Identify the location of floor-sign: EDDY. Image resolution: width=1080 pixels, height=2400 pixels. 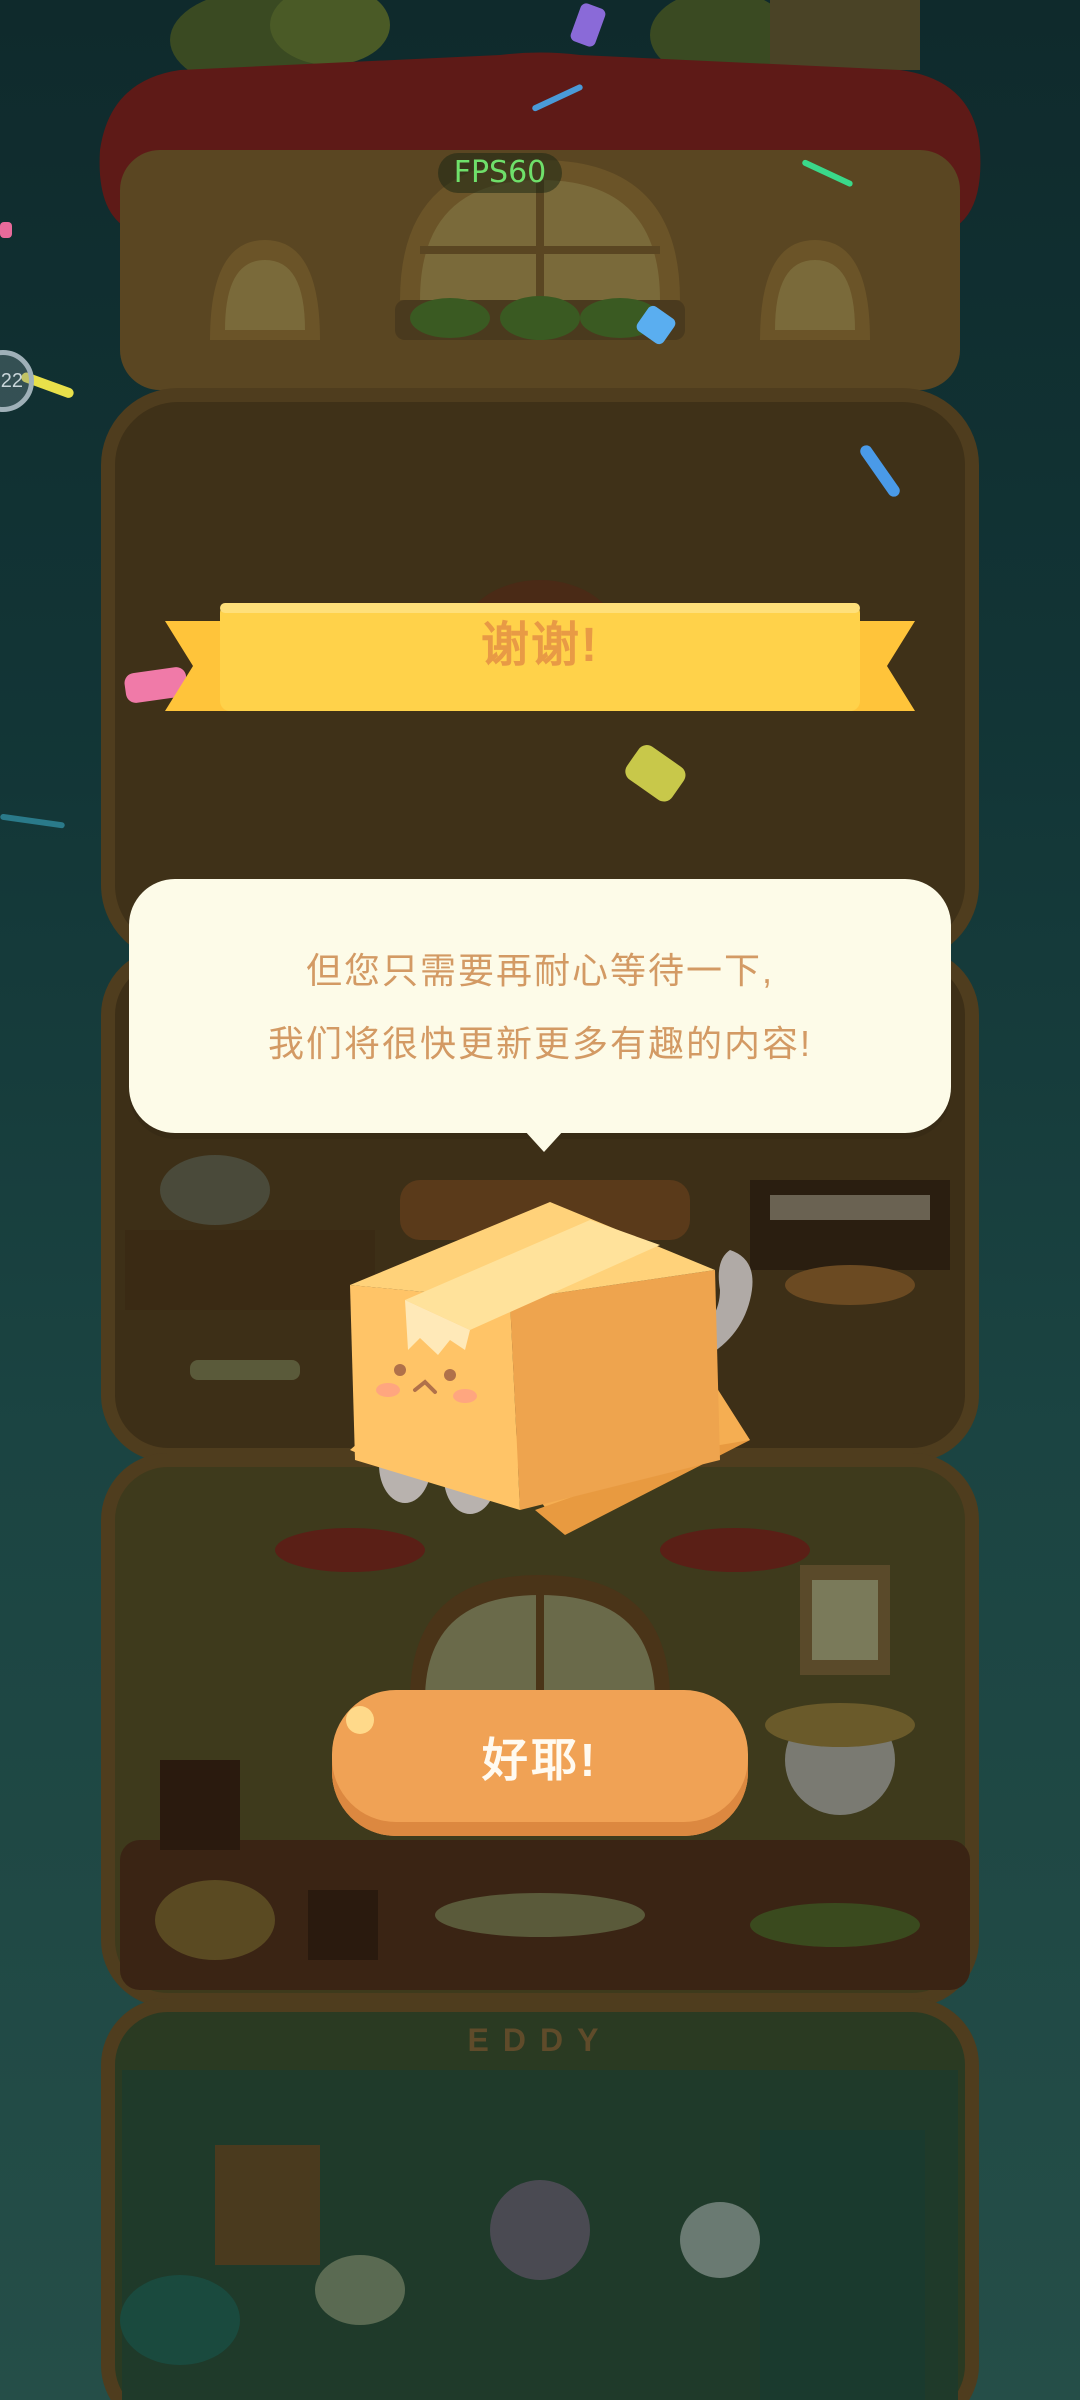
(540, 2040).